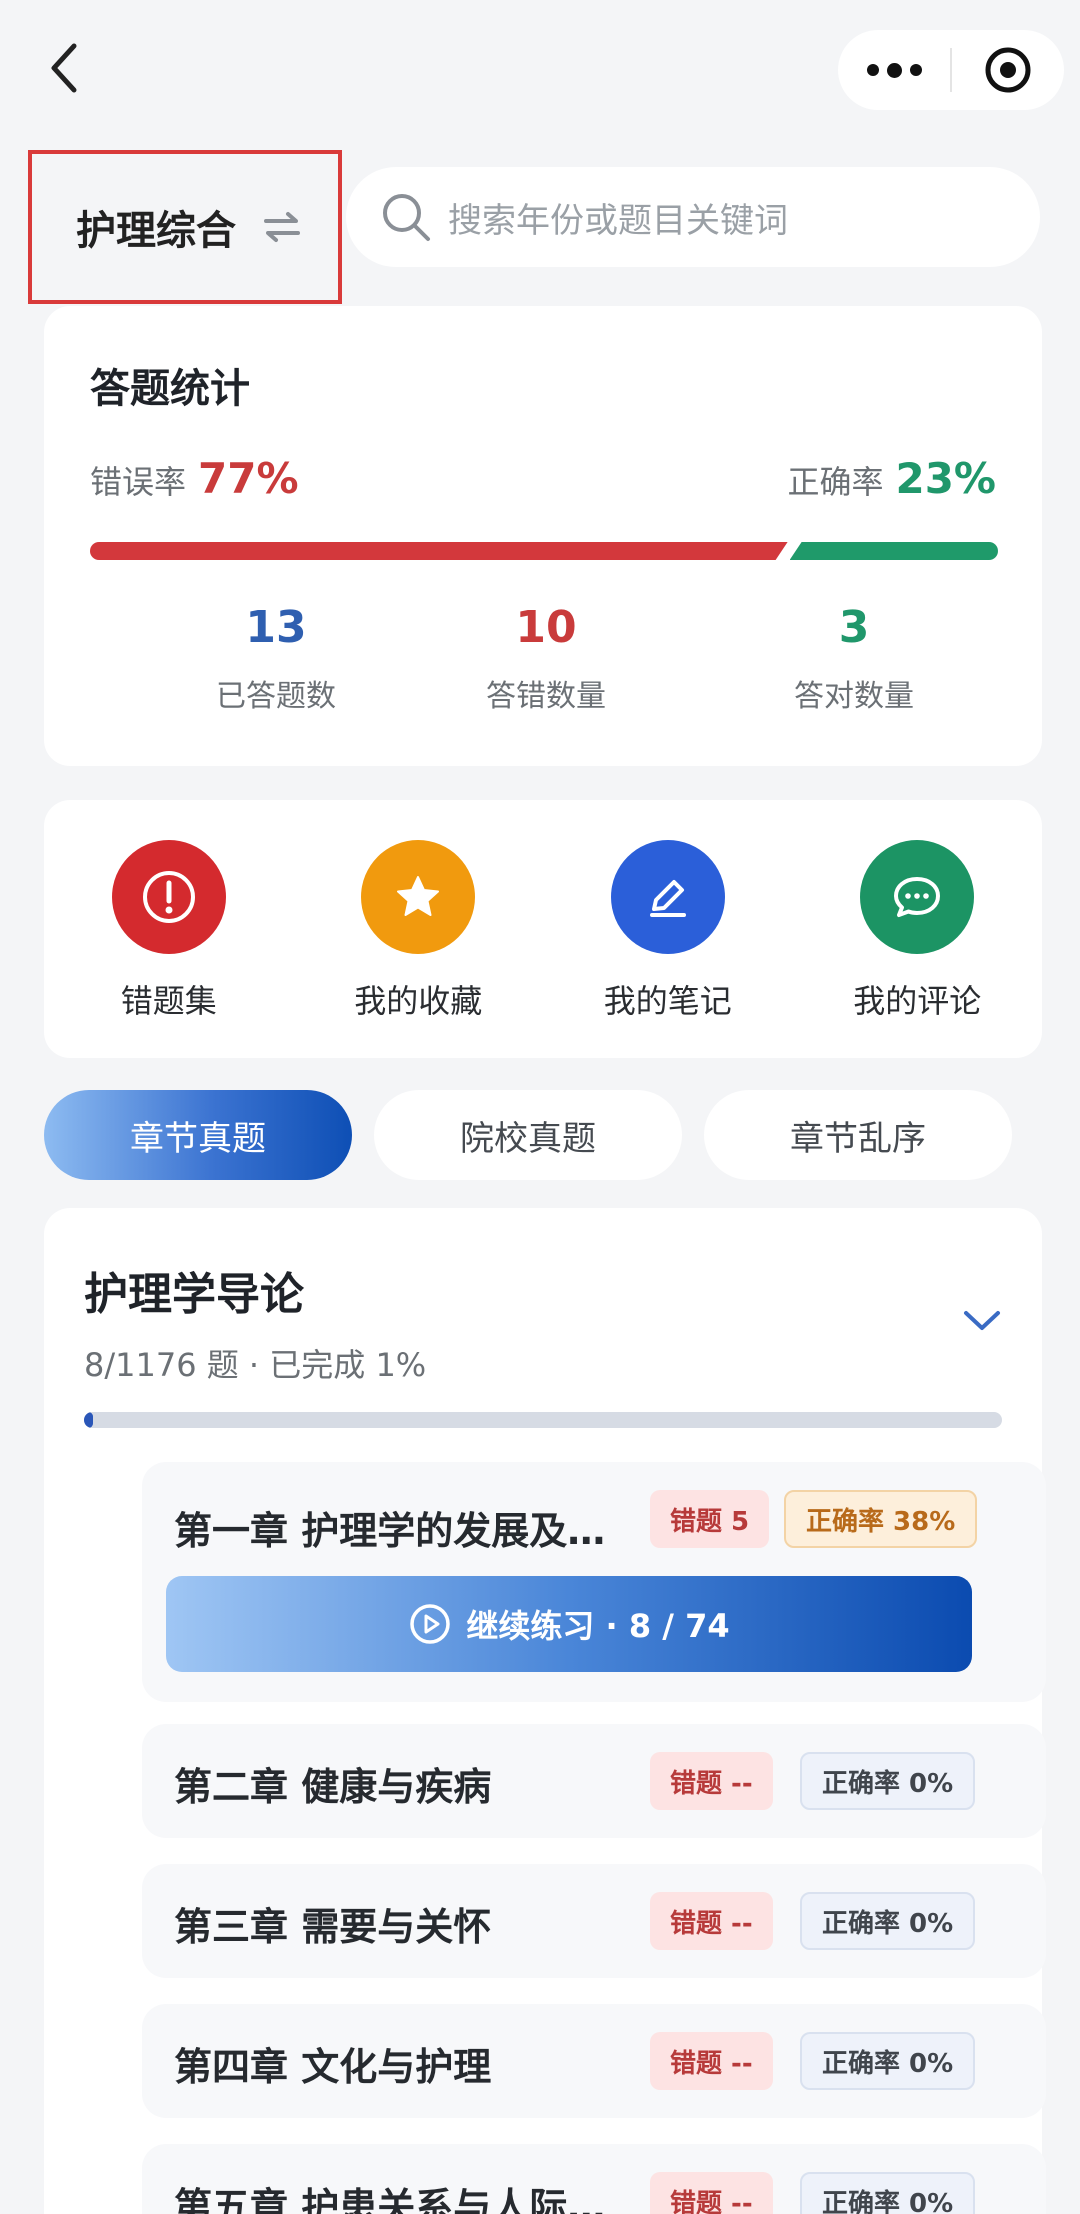 The width and height of the screenshot is (1080, 2214). Describe the element at coordinates (185, 227) in the screenshot. I see `highlight-box` at that location.